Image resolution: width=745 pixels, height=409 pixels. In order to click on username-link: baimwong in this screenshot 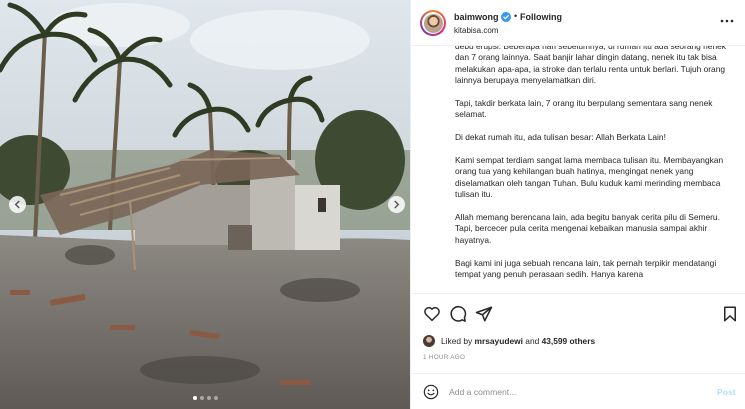, I will do `click(476, 17)`.